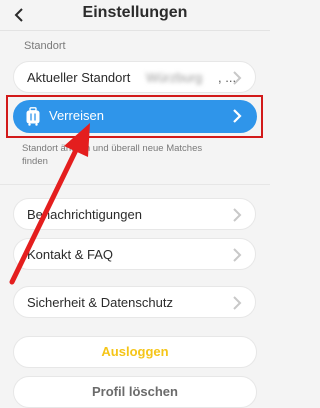  I want to click on header-divider, so click(135, 30).